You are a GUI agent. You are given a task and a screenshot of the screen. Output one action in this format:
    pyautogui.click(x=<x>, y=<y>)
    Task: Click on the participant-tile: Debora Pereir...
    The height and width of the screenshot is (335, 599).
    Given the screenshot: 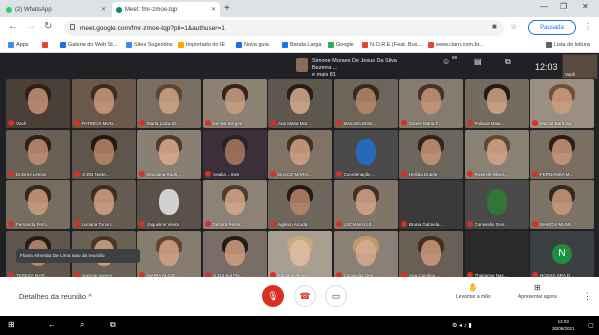 What is the action you would take?
    pyautogui.click(x=234, y=204)
    